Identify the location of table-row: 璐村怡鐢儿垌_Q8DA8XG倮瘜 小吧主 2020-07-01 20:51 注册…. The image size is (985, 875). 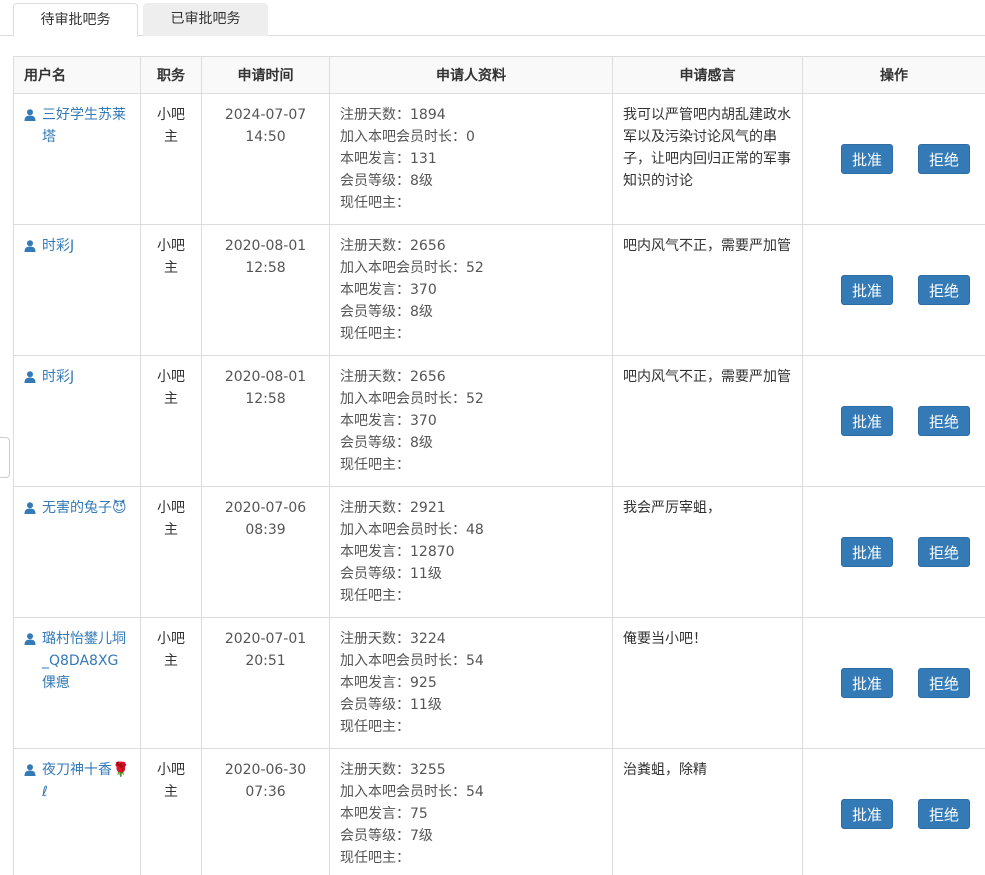
(499, 683).